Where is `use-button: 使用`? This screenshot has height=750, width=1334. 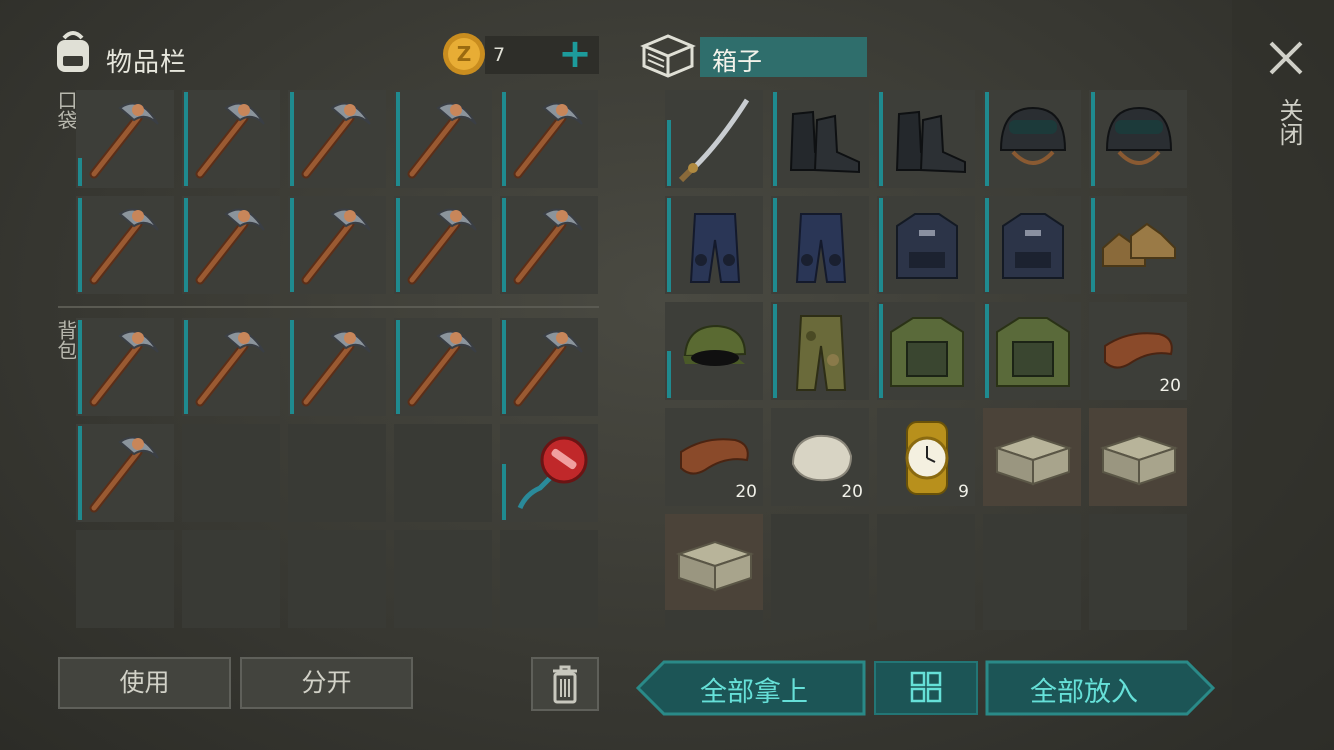
use-button: 使用 is located at coordinates (144, 683).